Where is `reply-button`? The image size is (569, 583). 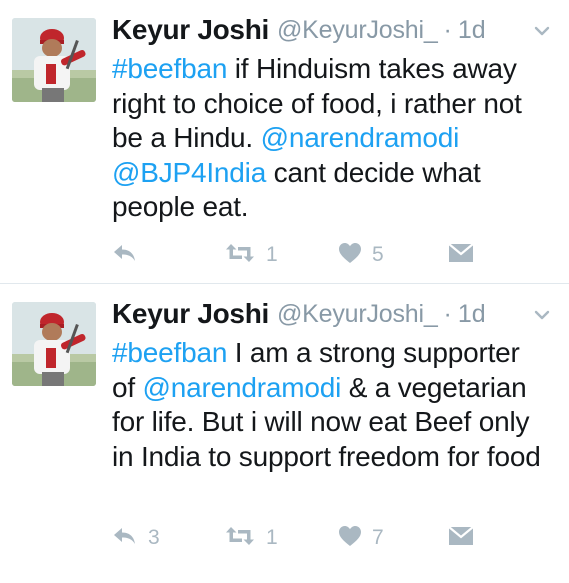 reply-button is located at coordinates (130, 255).